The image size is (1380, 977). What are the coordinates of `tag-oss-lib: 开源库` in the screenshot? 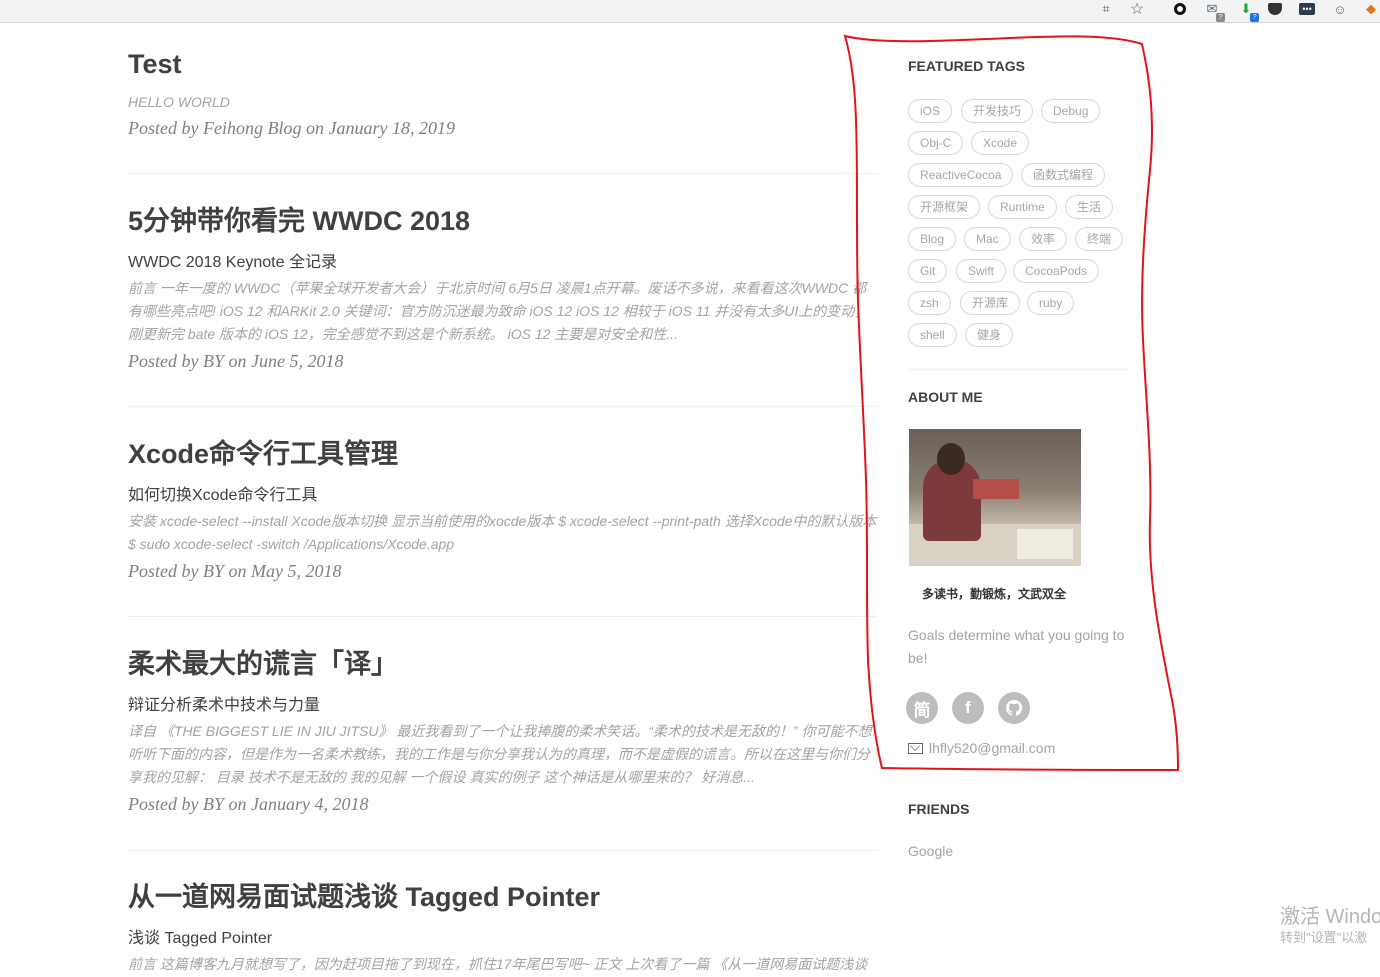 It's located at (990, 303).